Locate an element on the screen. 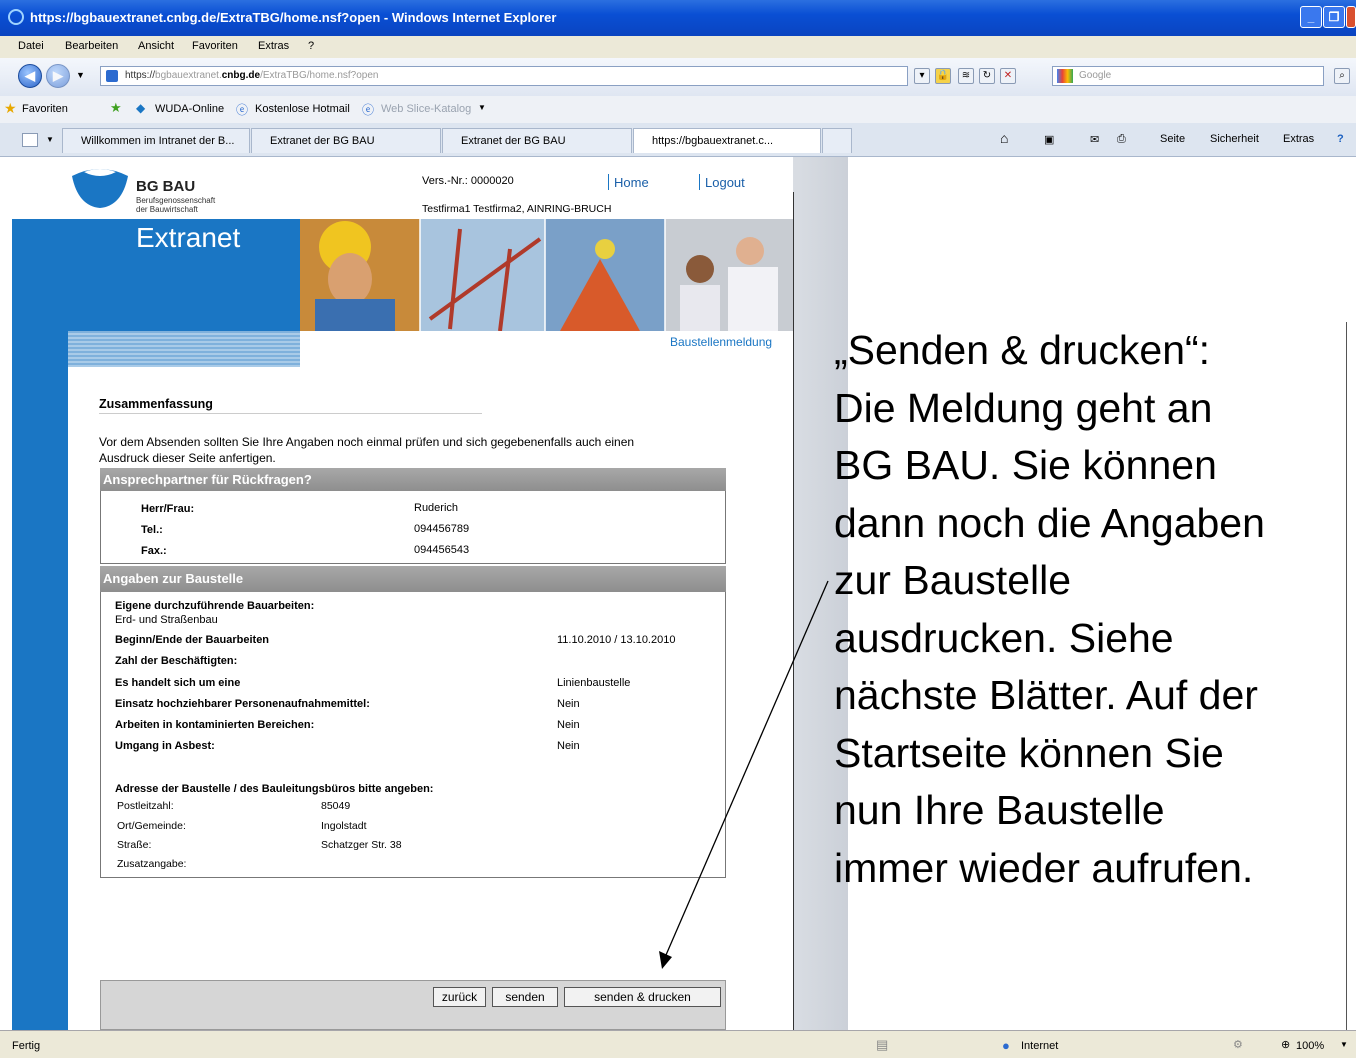 Image resolution: width=1356 pixels, height=1058 pixels. annotation-line: nun Ihre Baustelle is located at coordinates (999, 810).